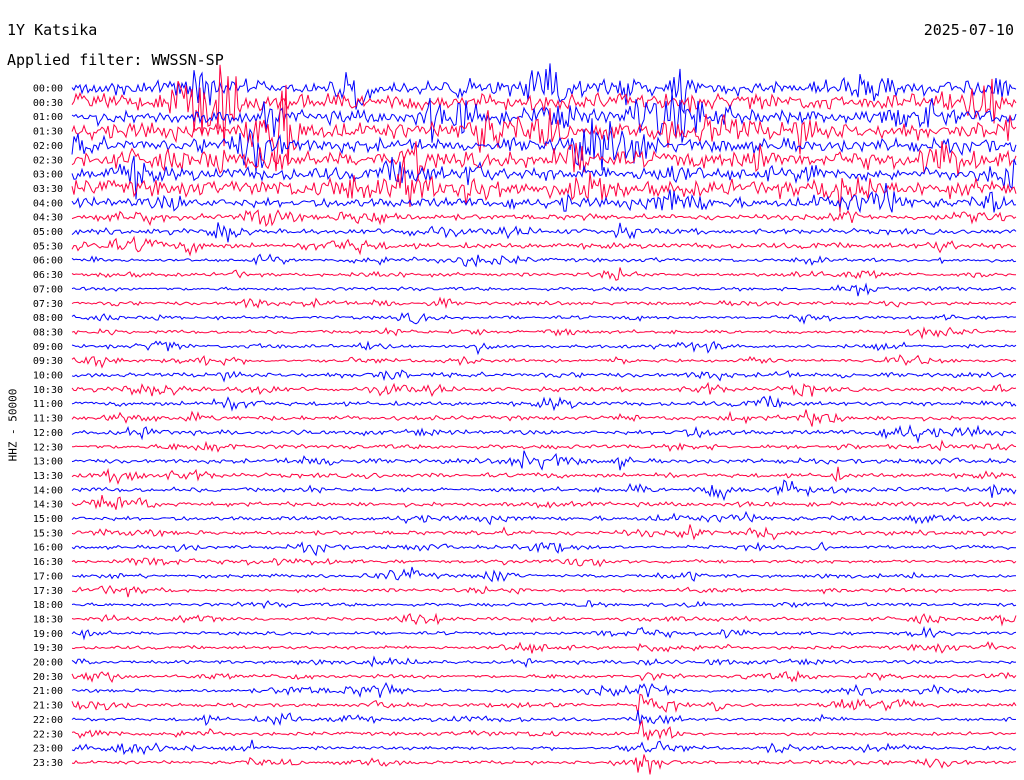 Image resolution: width=1024 pixels, height=780 pixels. I want to click on row-time-label: 00:30, so click(48, 103).